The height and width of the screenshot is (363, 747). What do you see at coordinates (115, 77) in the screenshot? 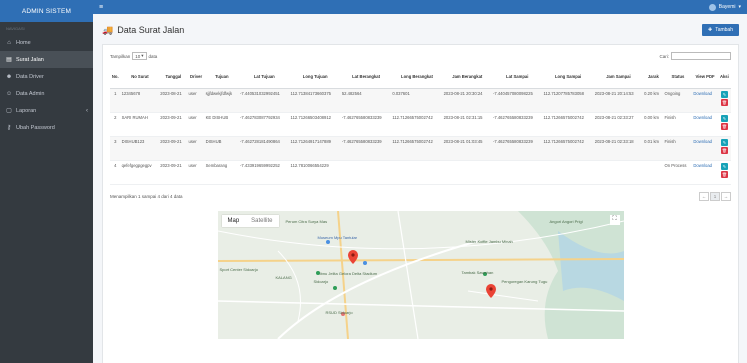
I see `column-header: No.` at bounding box center [115, 77].